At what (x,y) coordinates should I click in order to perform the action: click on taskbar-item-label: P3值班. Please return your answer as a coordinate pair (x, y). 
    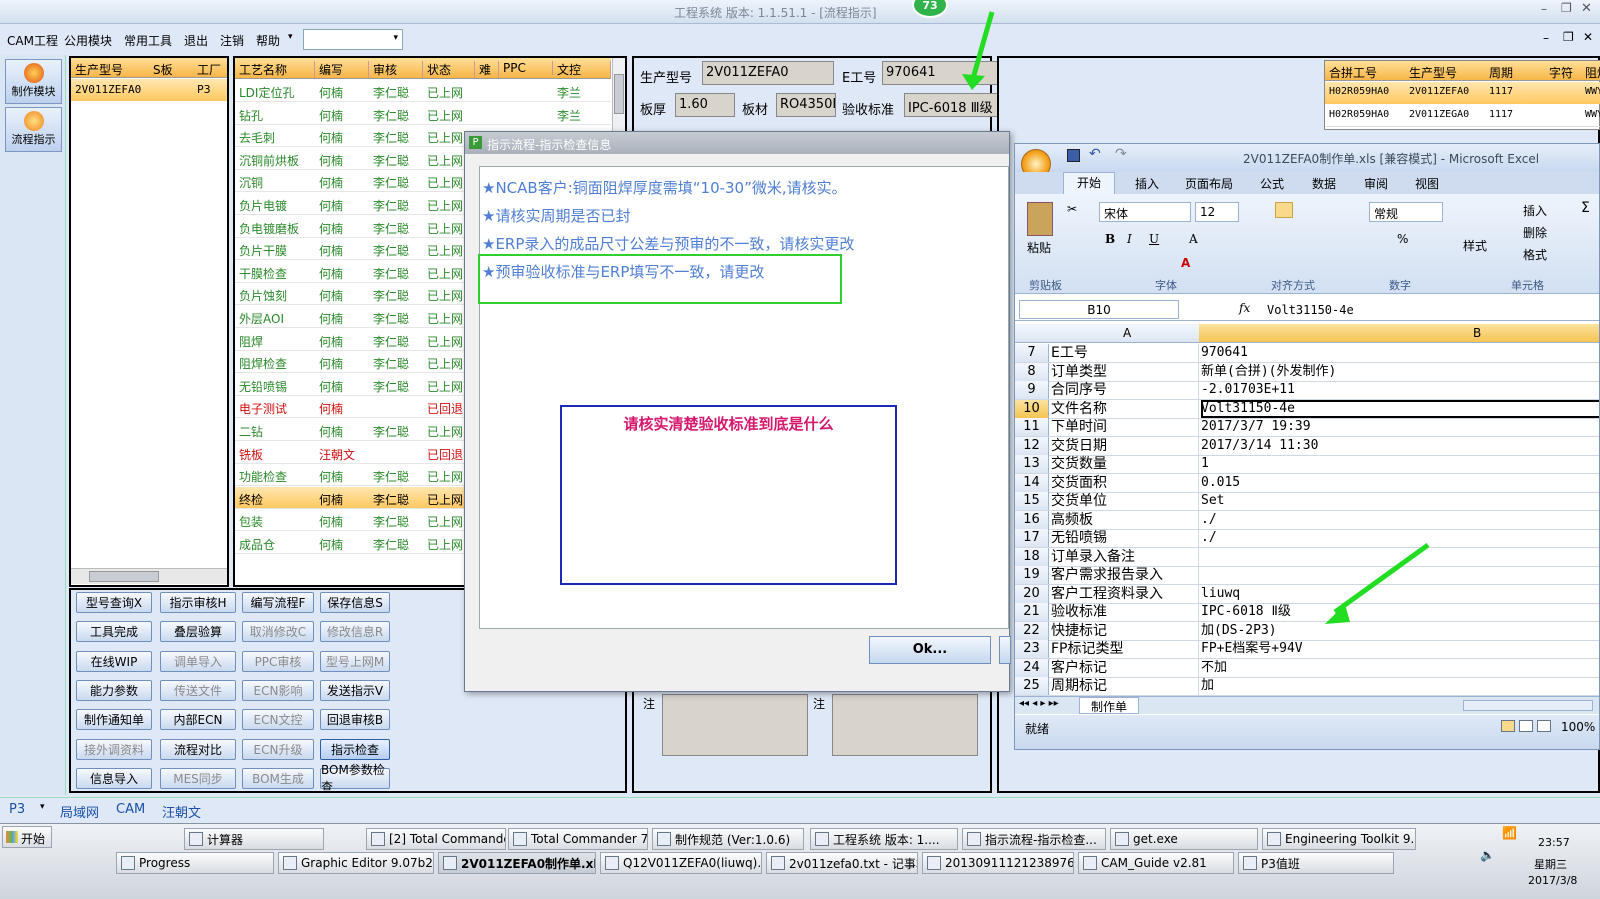
    Looking at the image, I should click on (1280, 863).